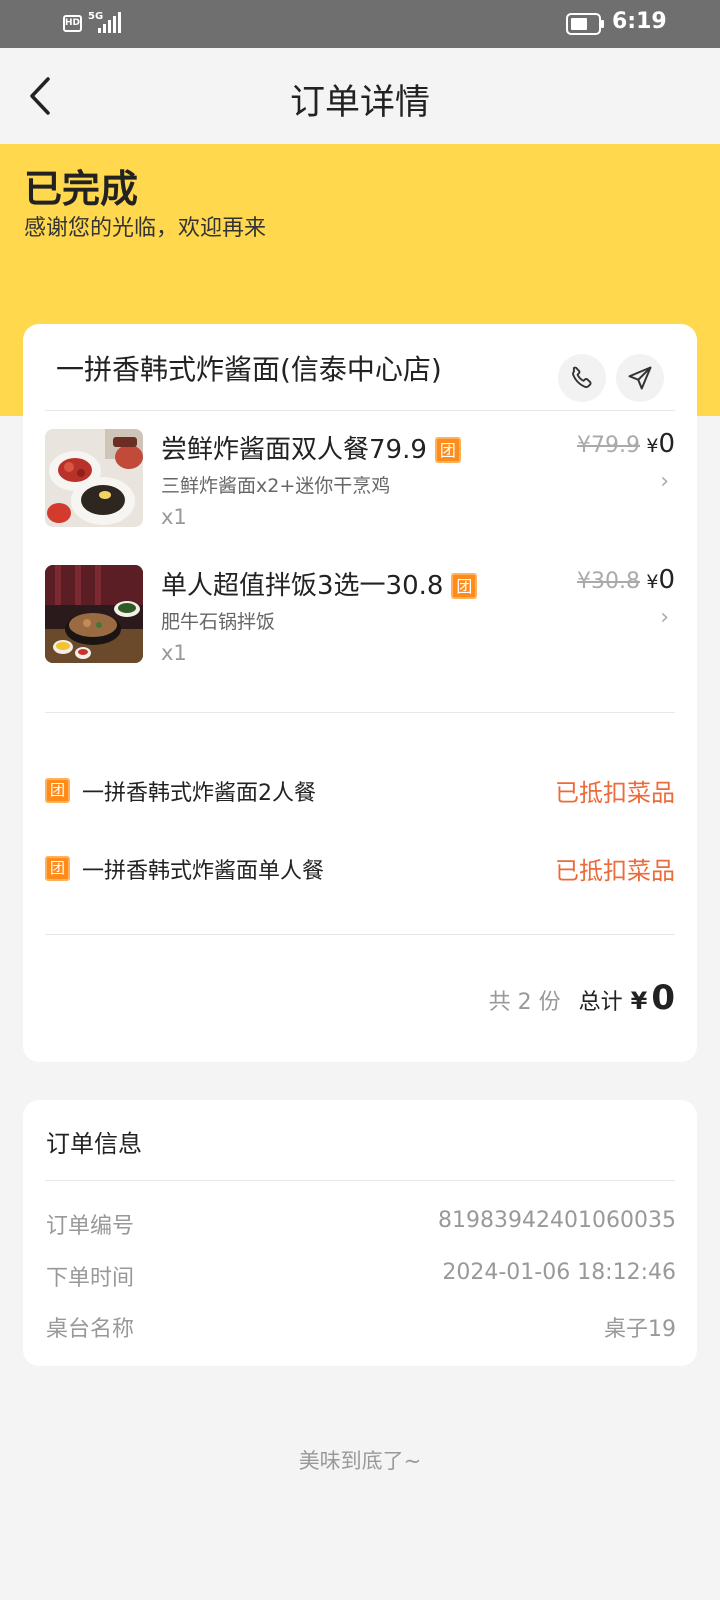  What do you see at coordinates (639, 21) in the screenshot?
I see `clock-time: 6:19` at bounding box center [639, 21].